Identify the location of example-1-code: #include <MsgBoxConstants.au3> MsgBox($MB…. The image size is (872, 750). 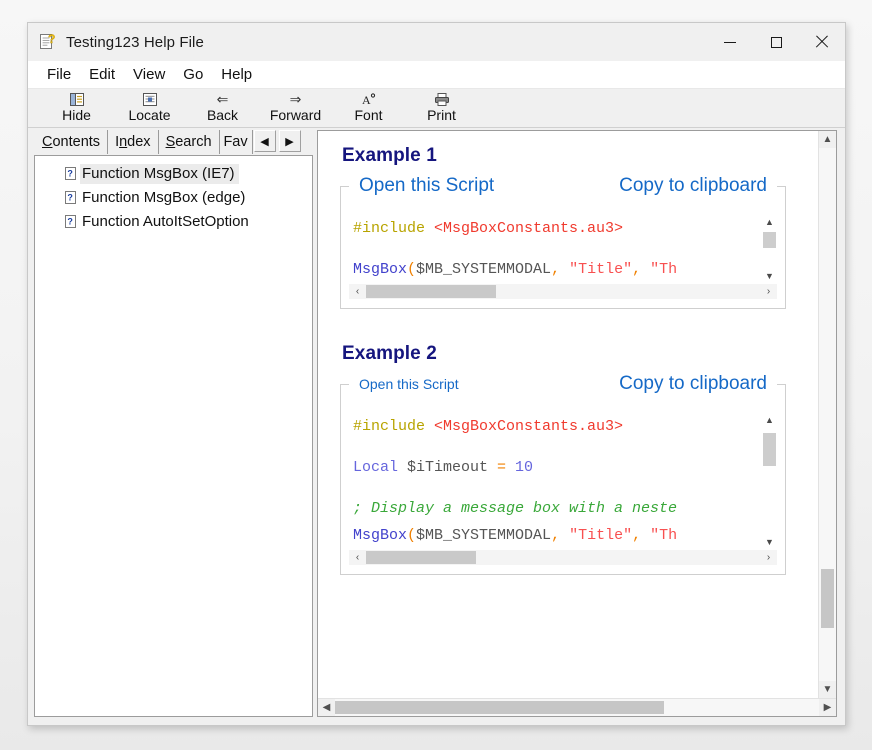
(555, 249).